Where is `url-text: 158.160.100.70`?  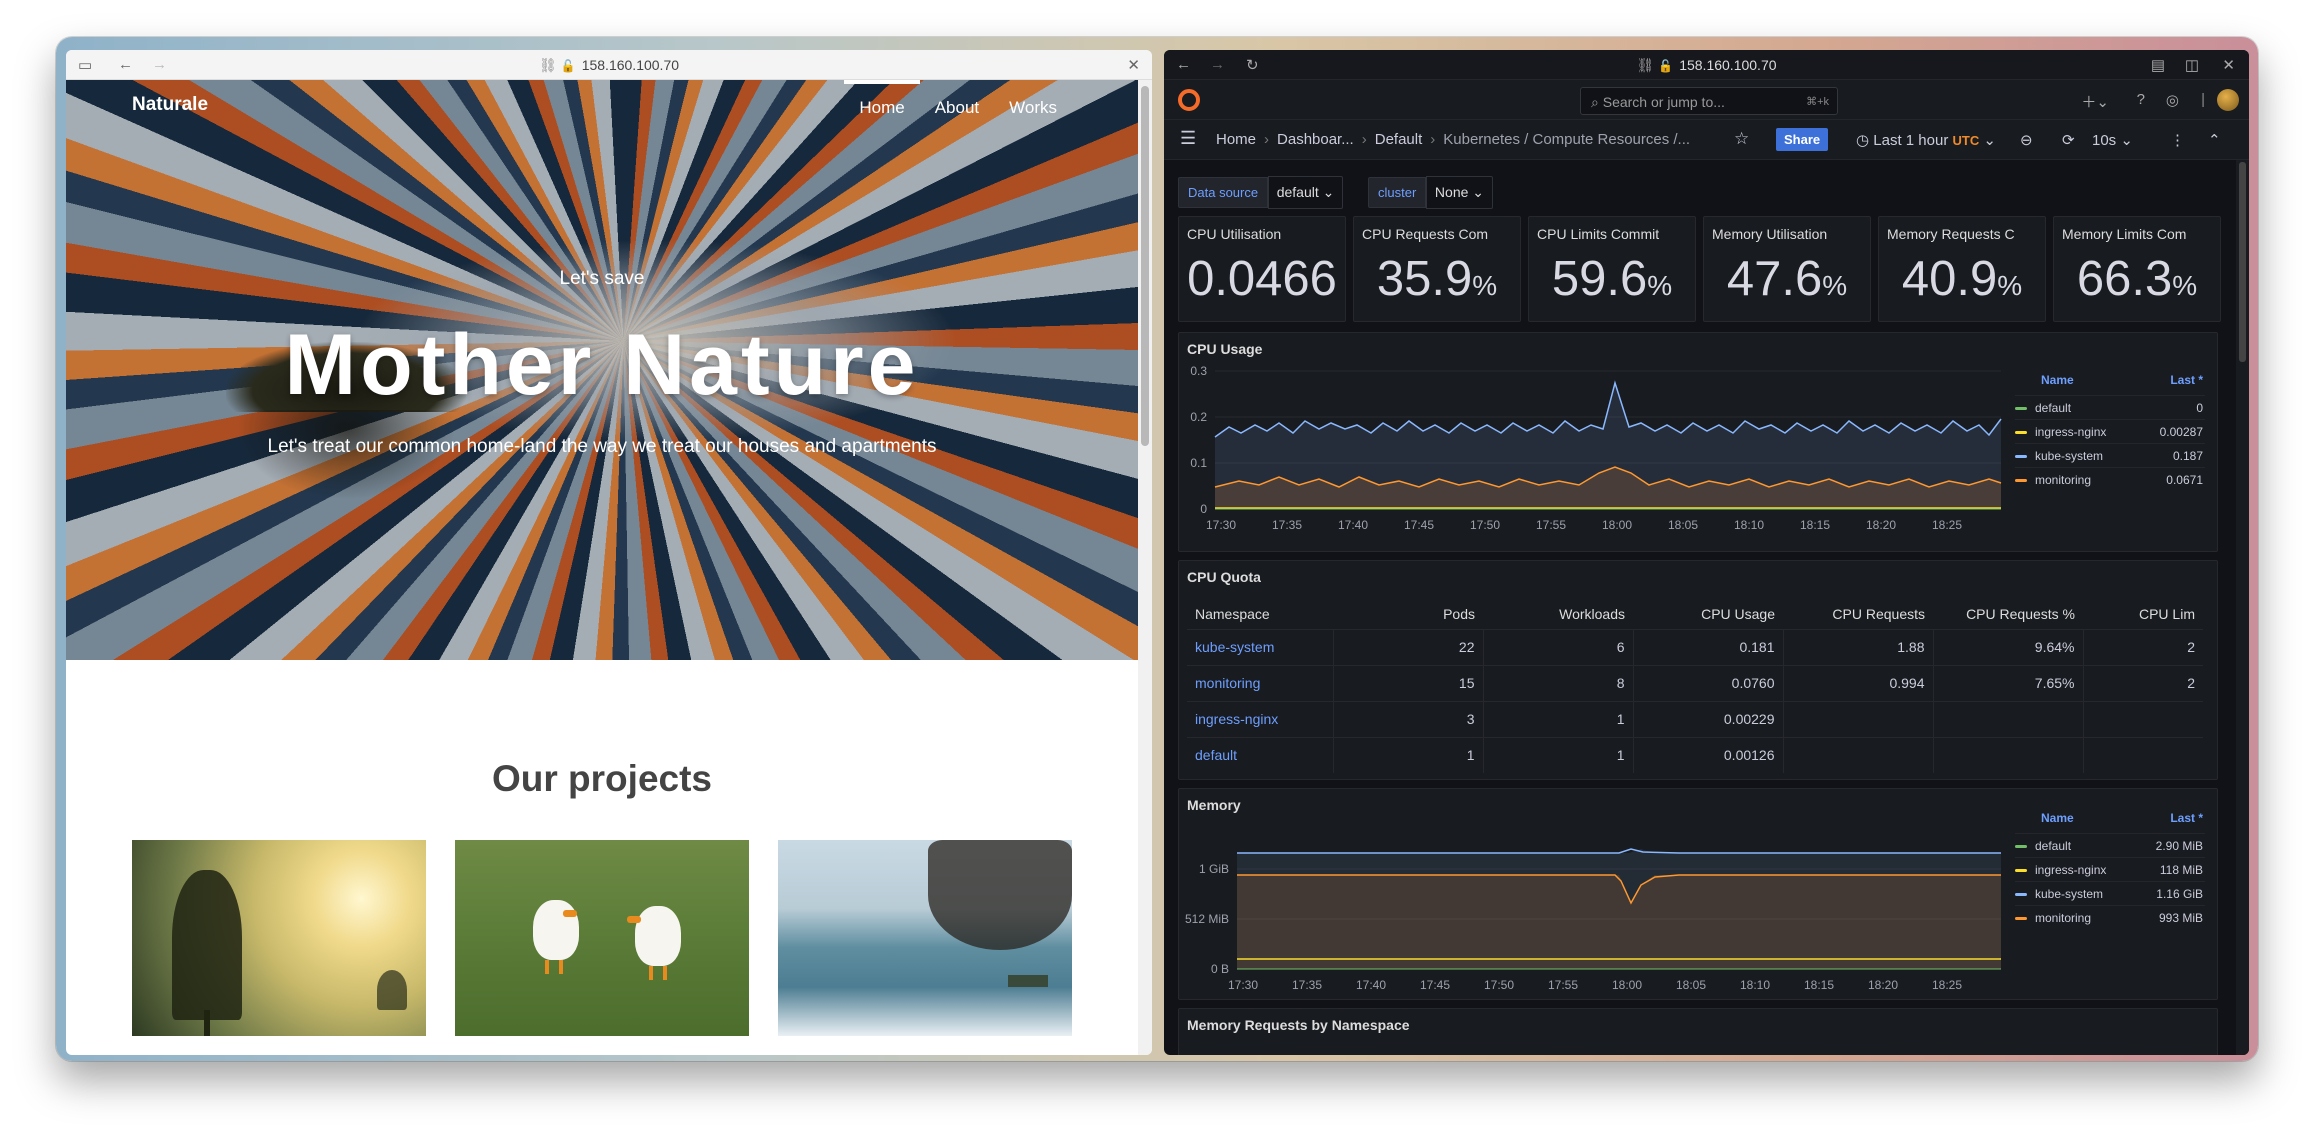
url-text: 158.160.100.70 is located at coordinates (630, 65).